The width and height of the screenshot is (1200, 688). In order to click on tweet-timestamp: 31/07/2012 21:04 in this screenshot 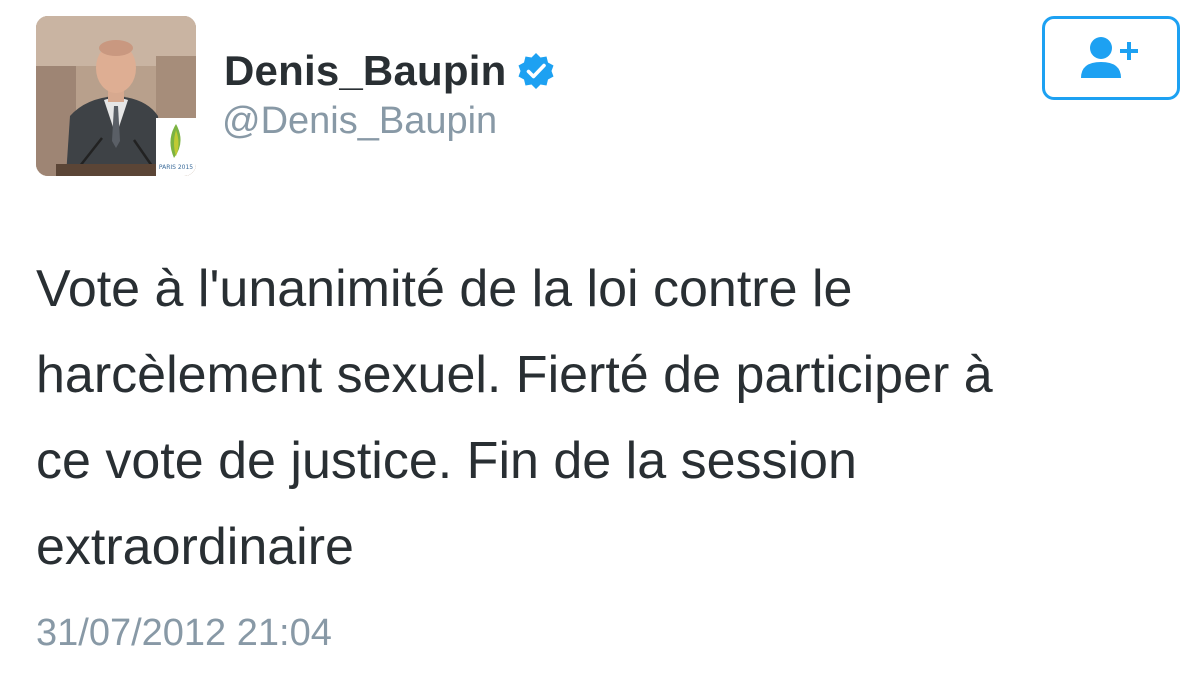, I will do `click(184, 633)`.